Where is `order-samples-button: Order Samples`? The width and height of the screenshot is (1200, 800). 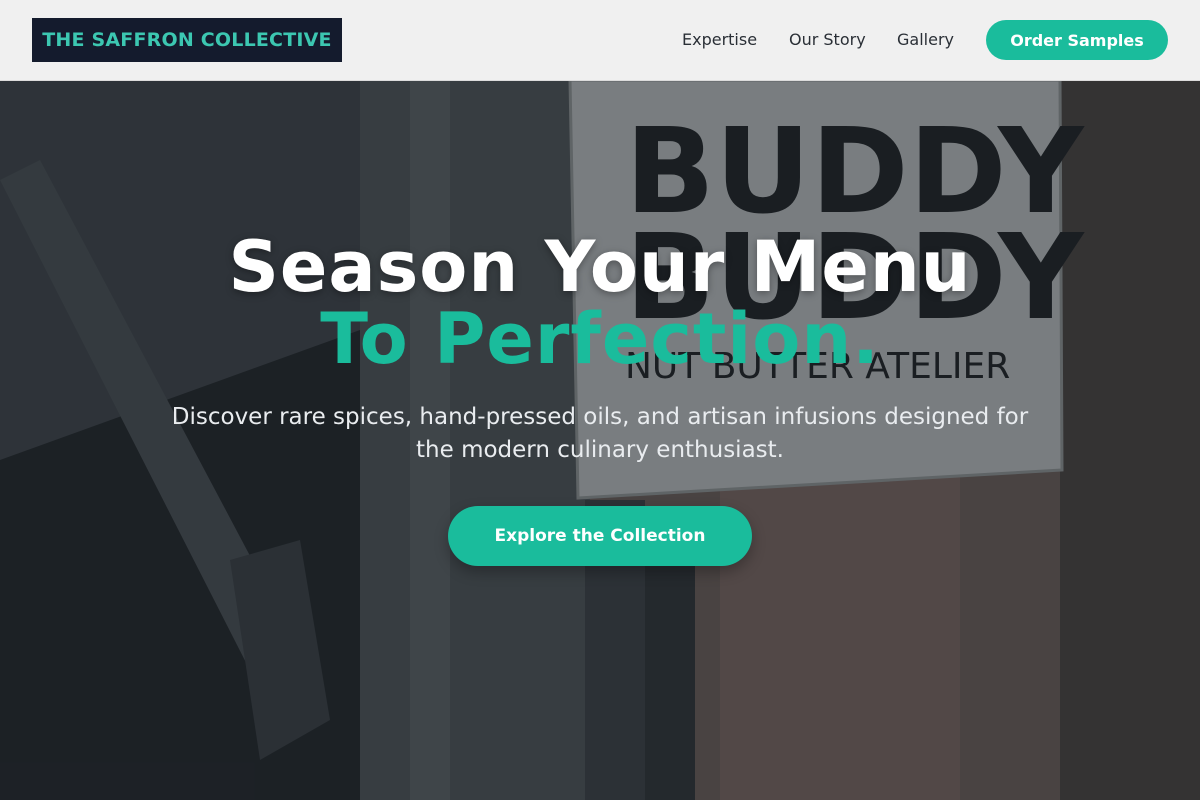
order-samples-button: Order Samples is located at coordinates (1077, 40).